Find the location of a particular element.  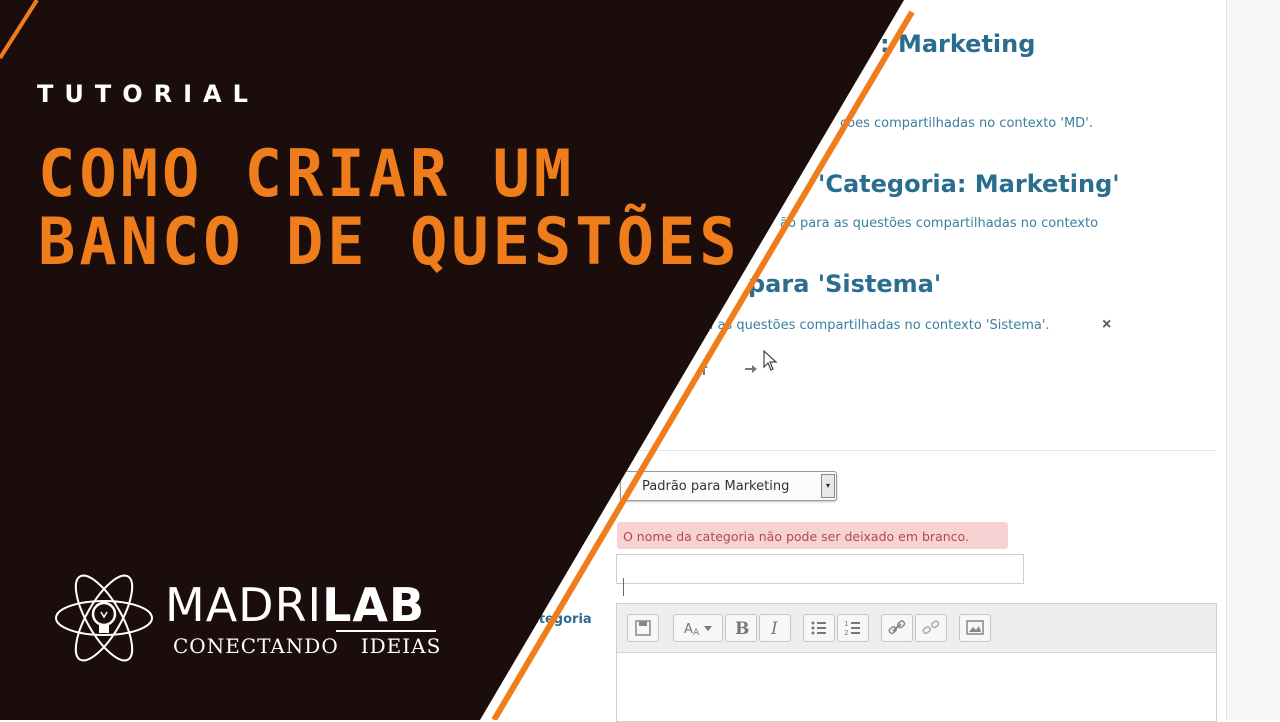

tagline-conectando: CONECTANDO is located at coordinates (256, 646).